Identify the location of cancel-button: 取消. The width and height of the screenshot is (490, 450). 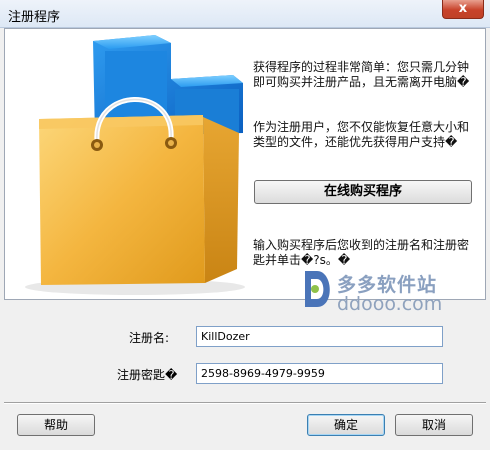
(434, 425).